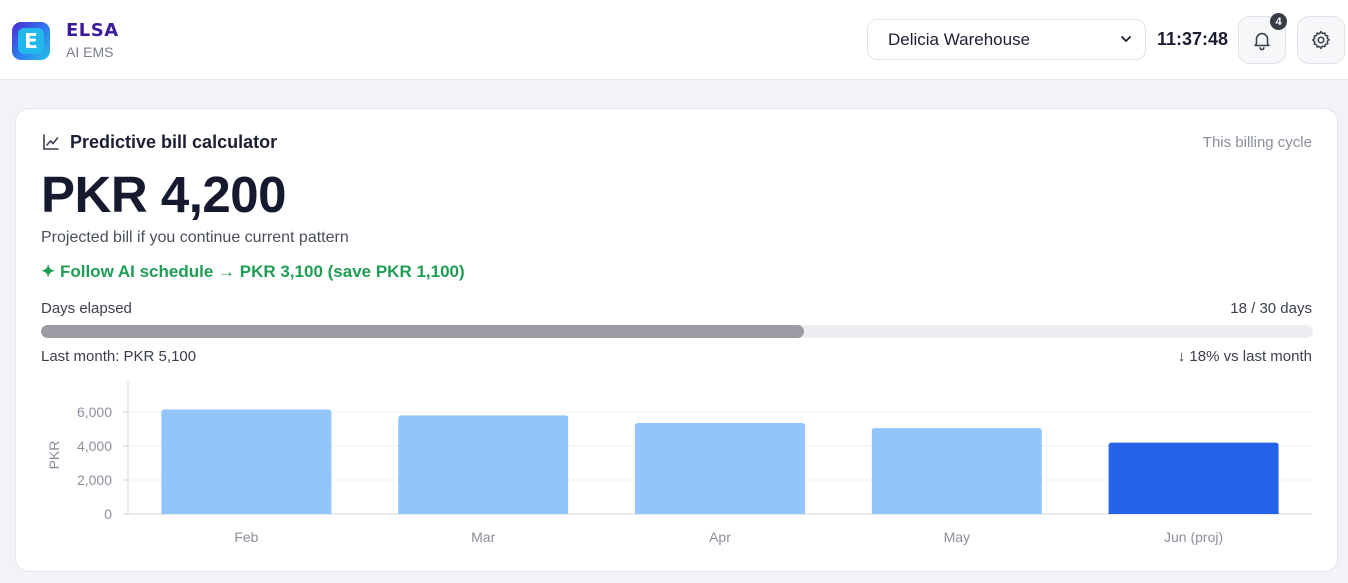  I want to click on y-tick-label: 0, so click(108, 514).